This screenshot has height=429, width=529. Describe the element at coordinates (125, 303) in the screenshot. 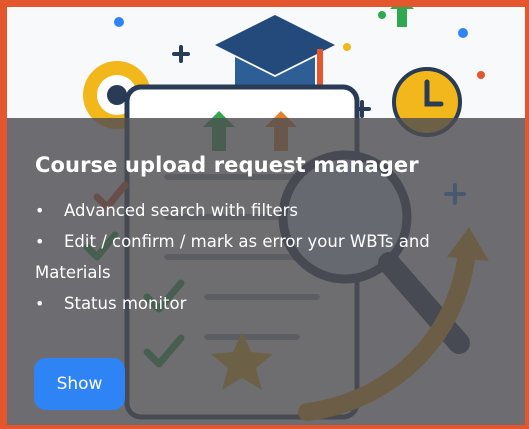

I see `feature-text: Status monitor` at that location.